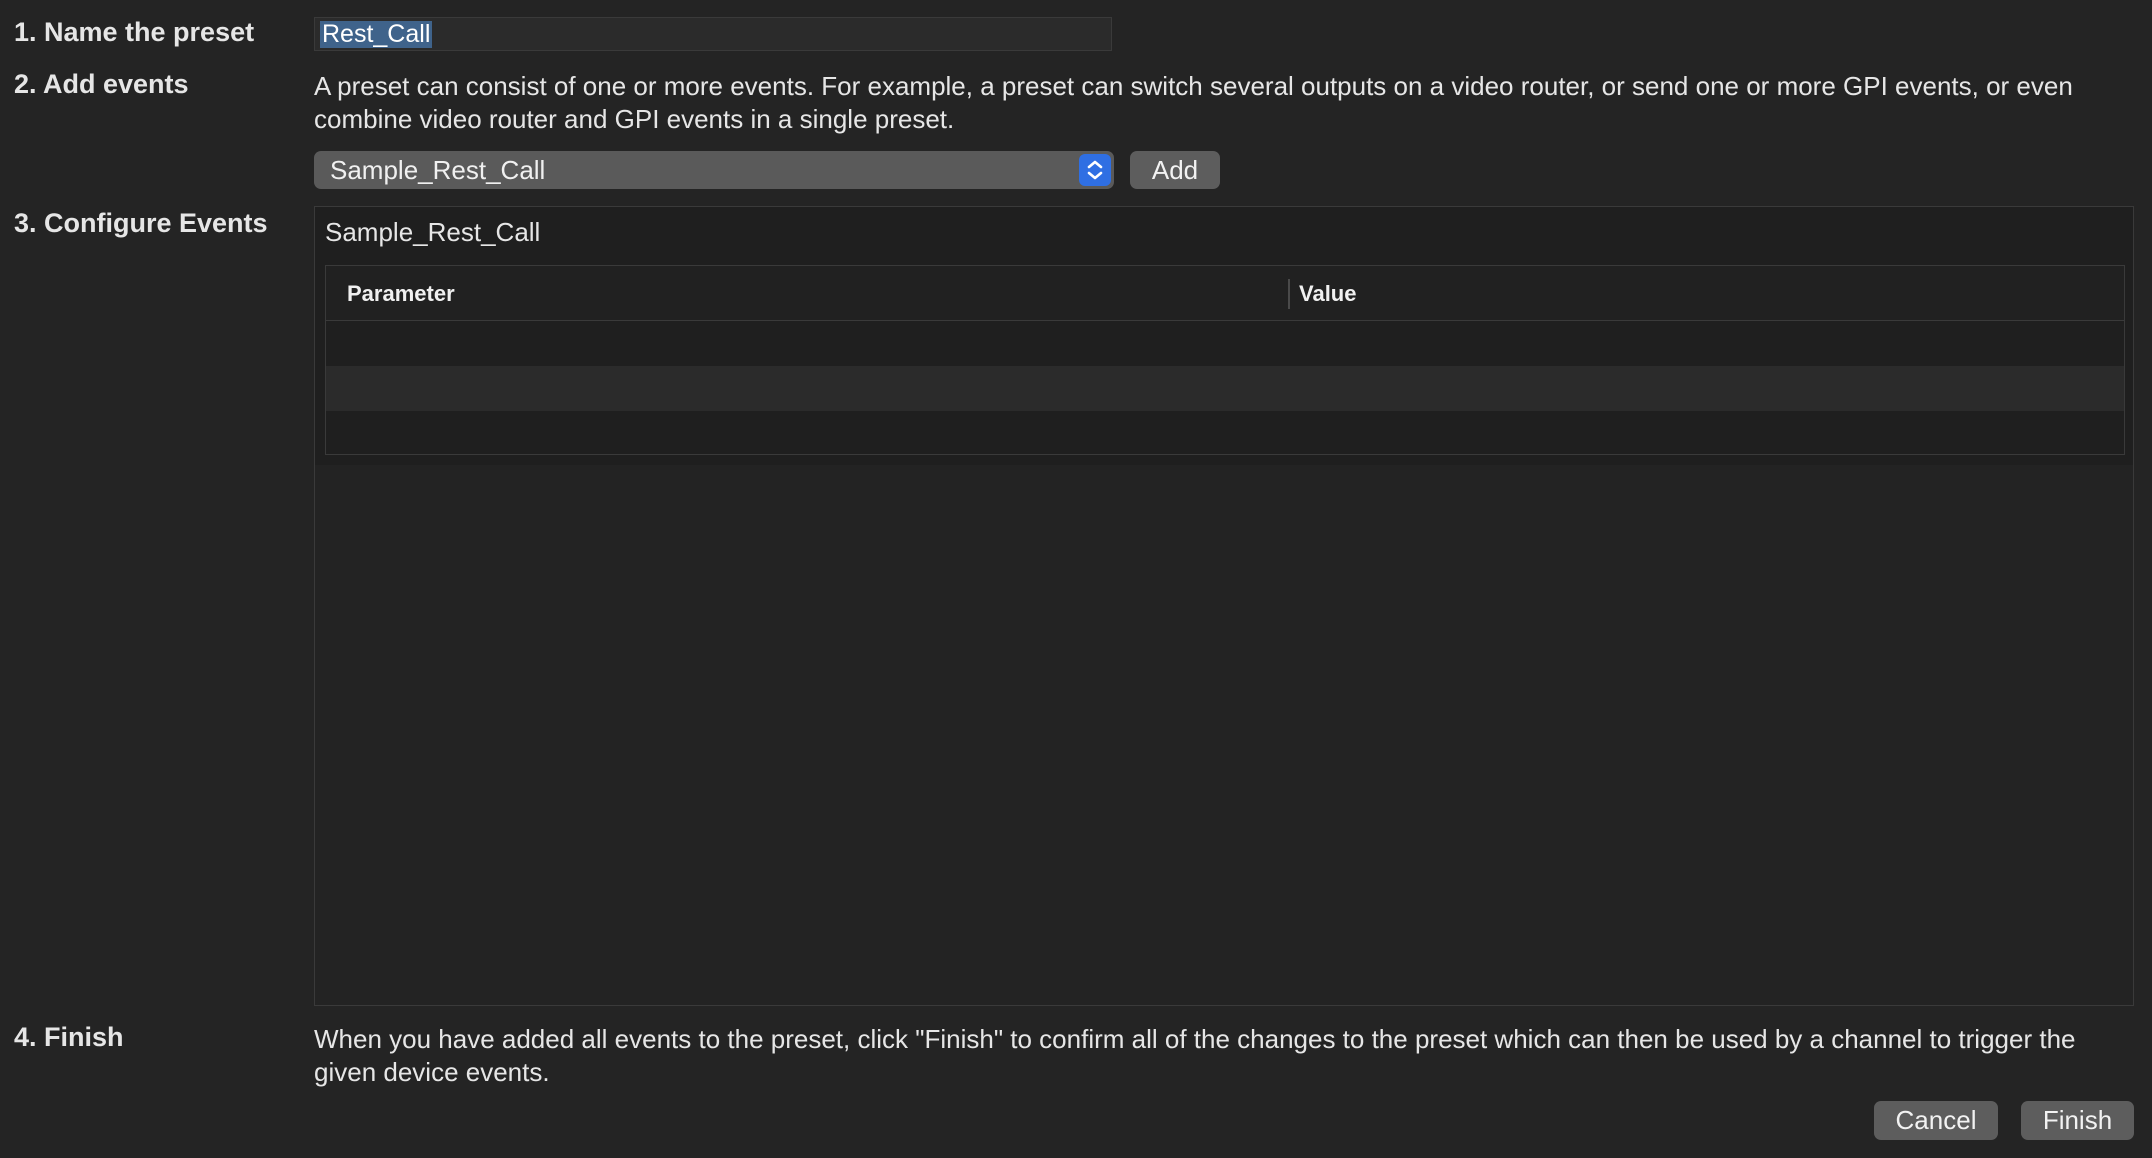 The width and height of the screenshot is (2152, 1158). I want to click on parameter-table: Parameter Value, so click(1225, 360).